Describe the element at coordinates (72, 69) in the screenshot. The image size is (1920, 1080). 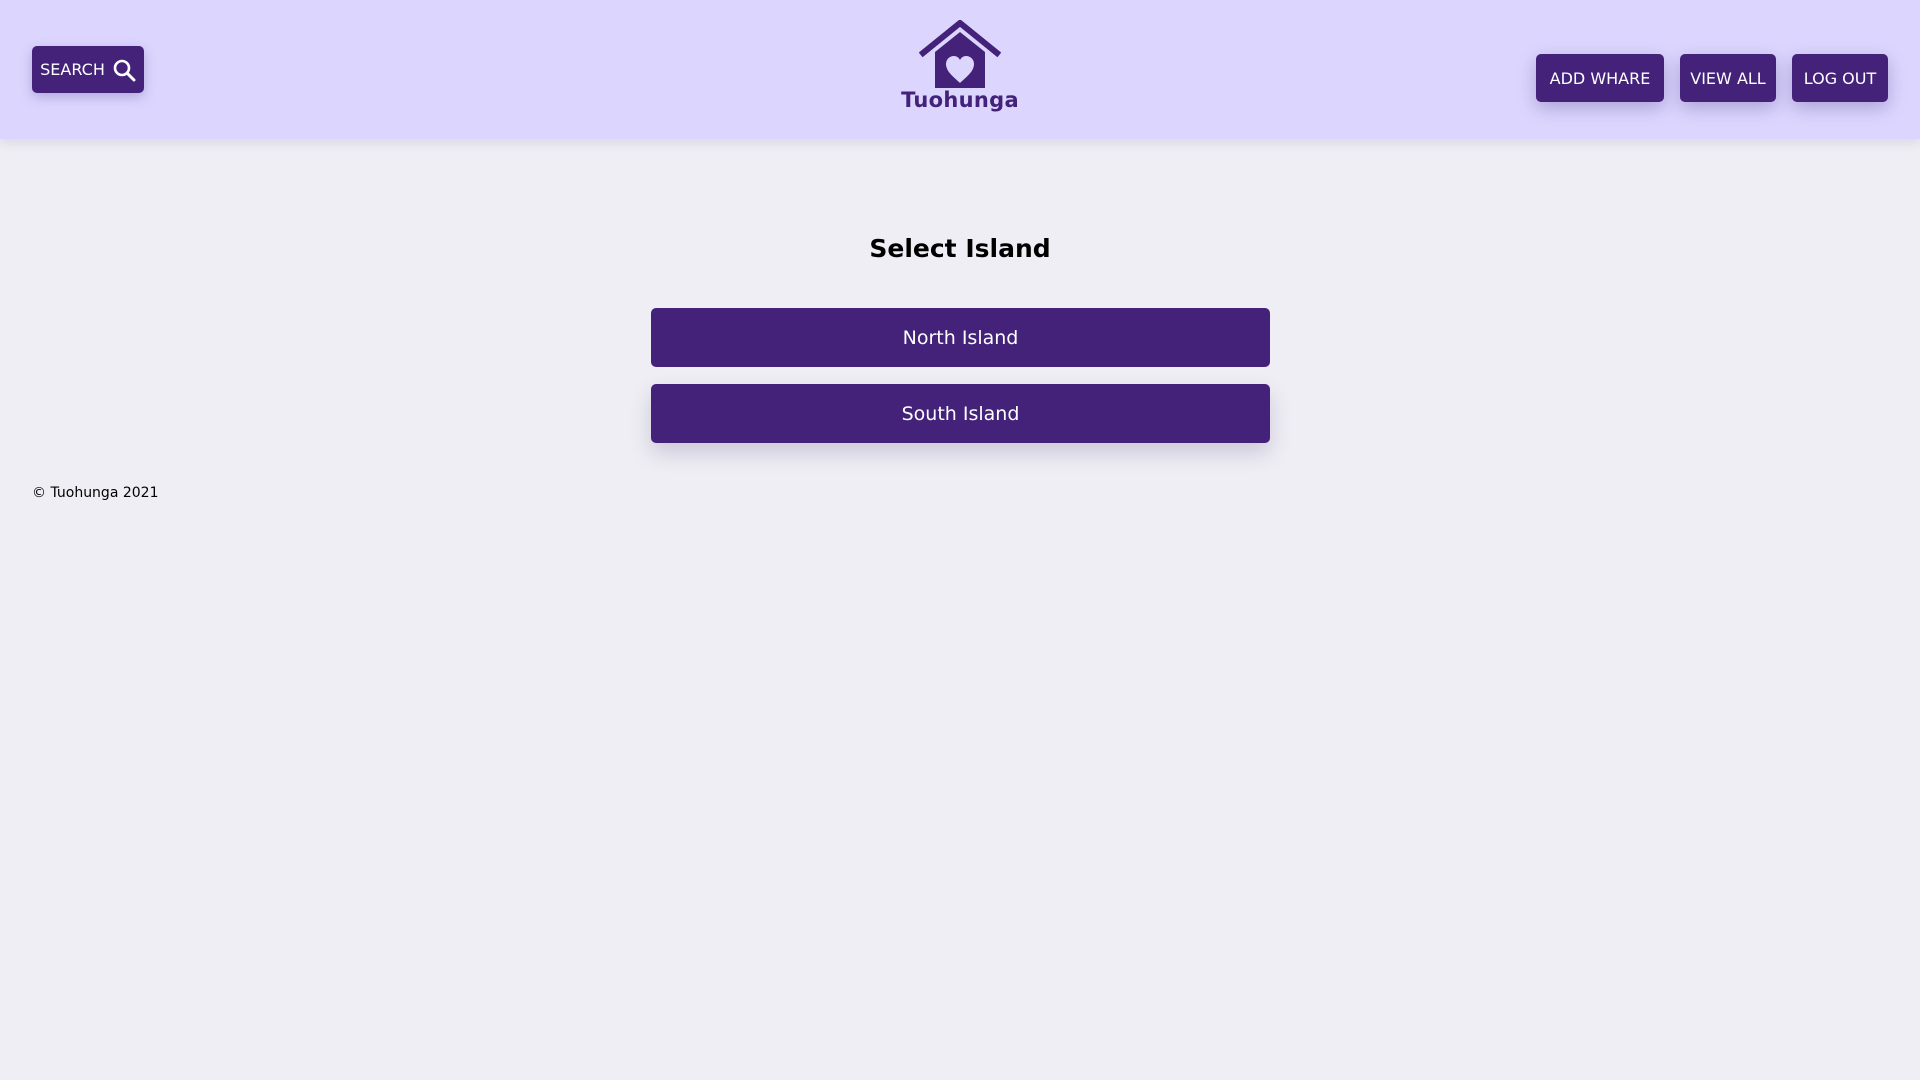
I see `search-button-label: SEARCH` at that location.